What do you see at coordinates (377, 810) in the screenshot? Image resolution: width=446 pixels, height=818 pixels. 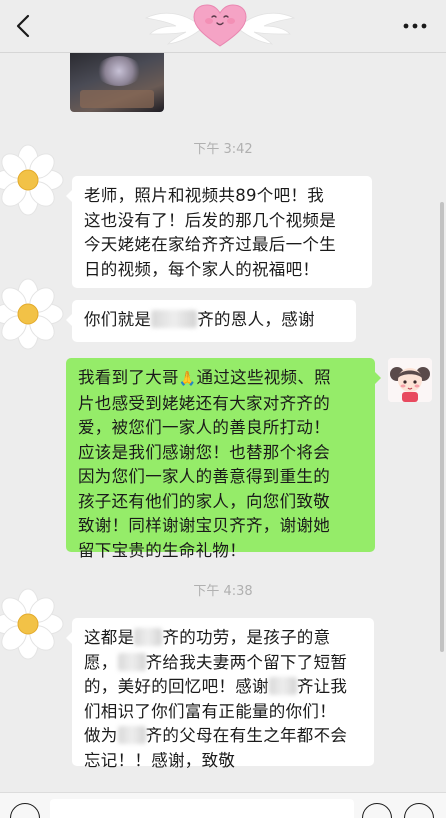 I see `emoji-icon` at bounding box center [377, 810].